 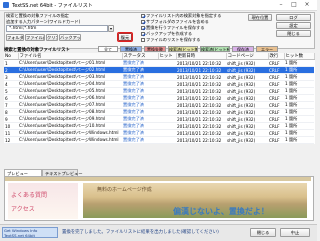 I want to click on title-bar: TextSS.net 64bit - ファイルリスト – □ ×, so click(x=158, y=5).